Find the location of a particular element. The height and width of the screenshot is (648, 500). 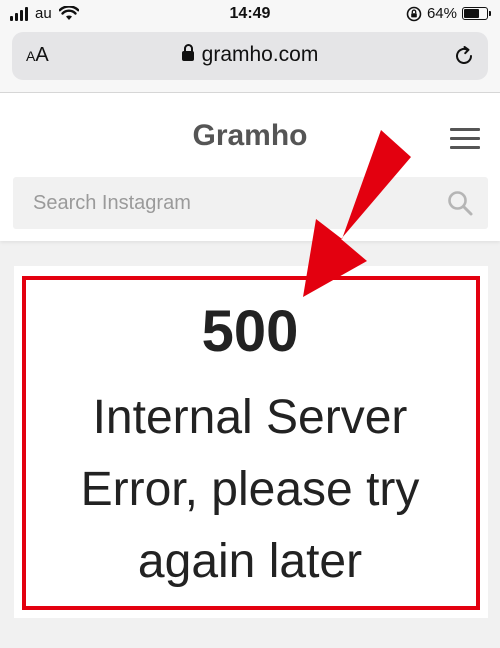

battery-level is located at coordinates (472, 13).